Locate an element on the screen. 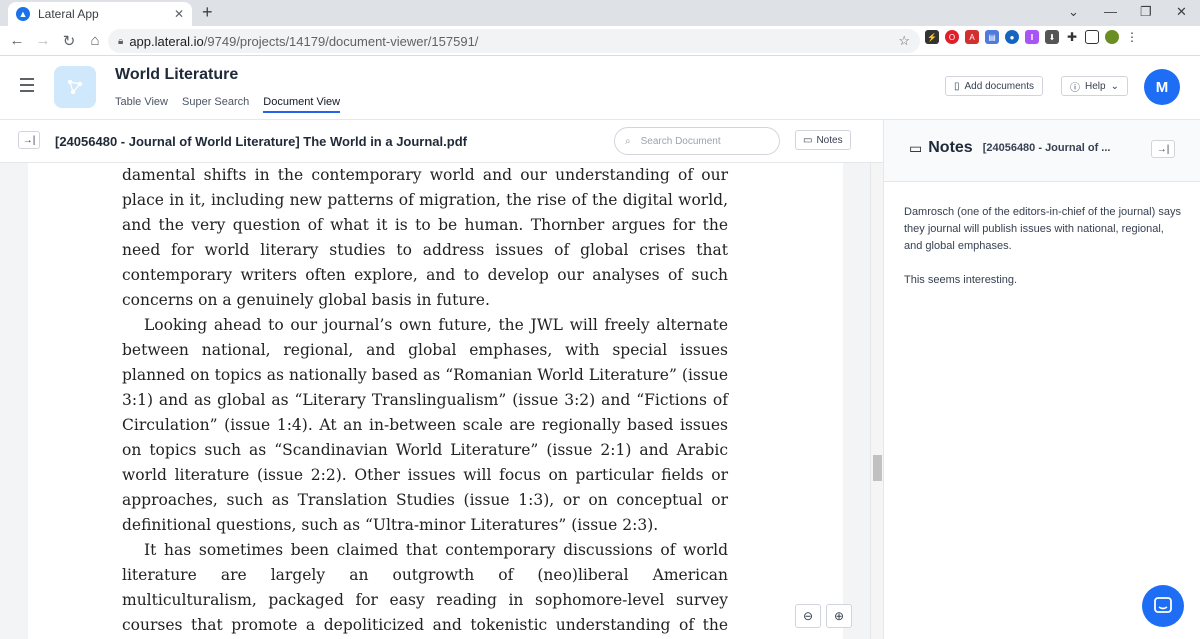 The image size is (1200, 639). tab-document-view: Document View is located at coordinates (302, 104).